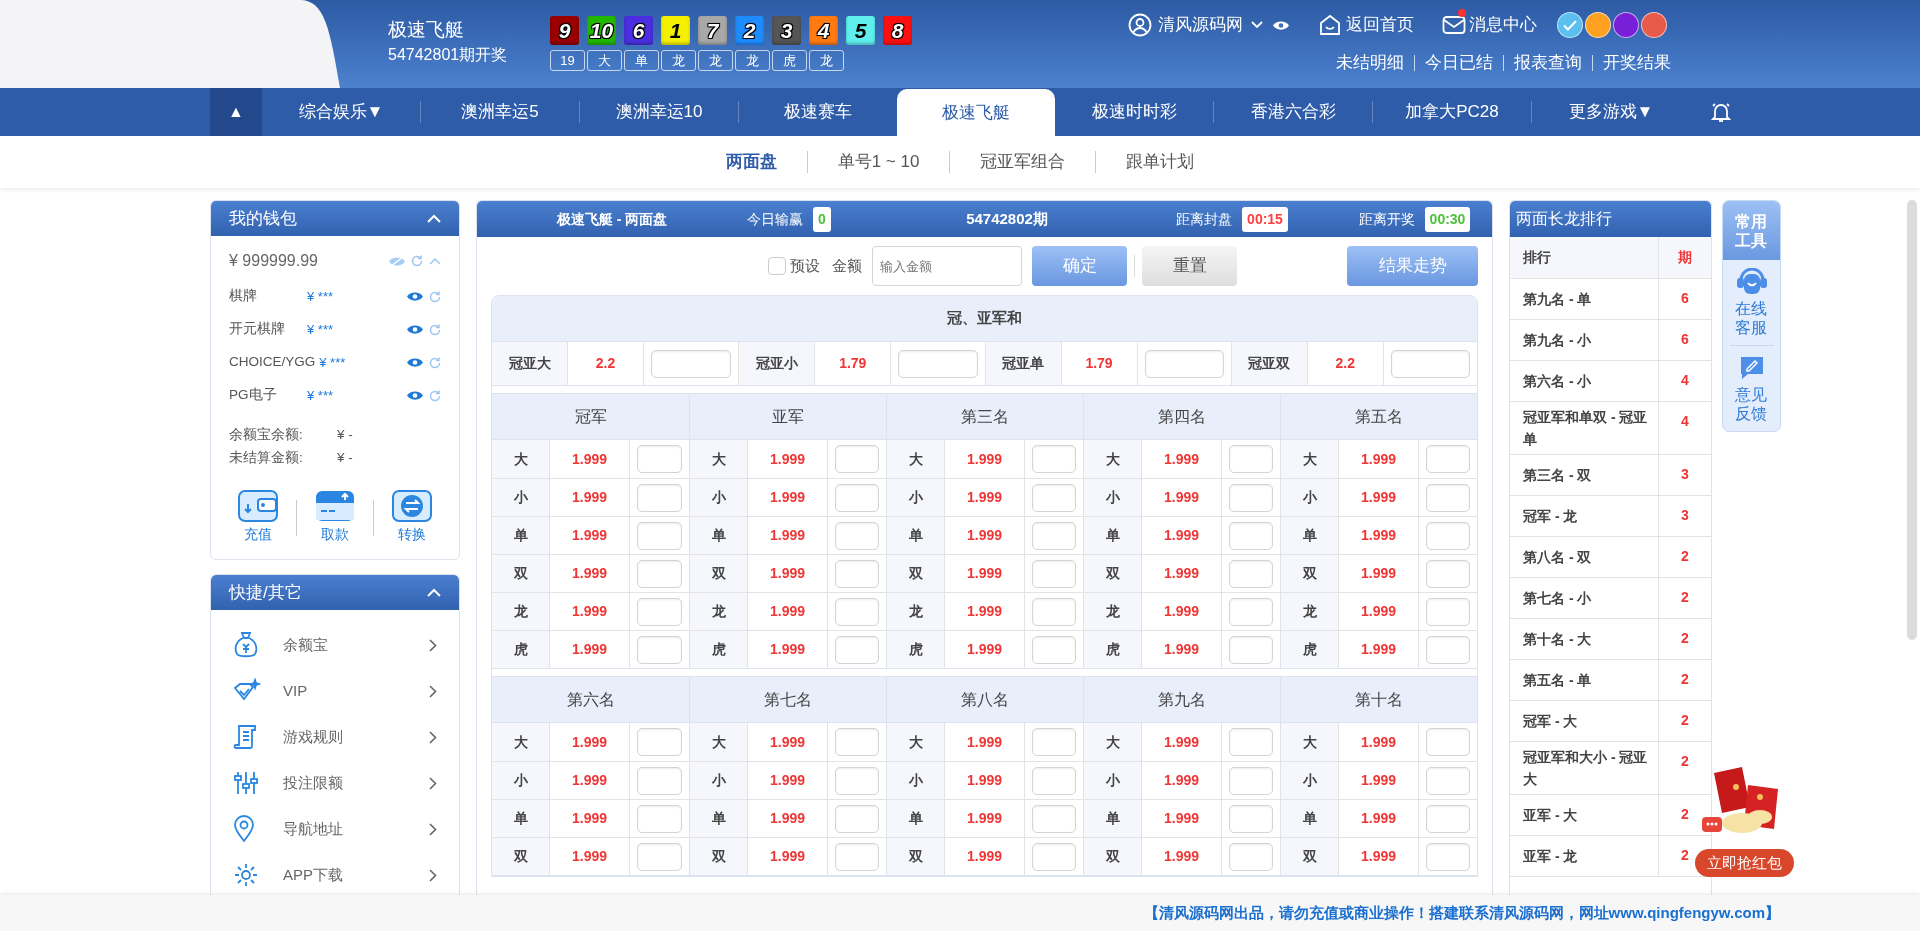  What do you see at coordinates (341, 112) in the screenshot?
I see `nav-tab: 综合娱乐▼` at bounding box center [341, 112].